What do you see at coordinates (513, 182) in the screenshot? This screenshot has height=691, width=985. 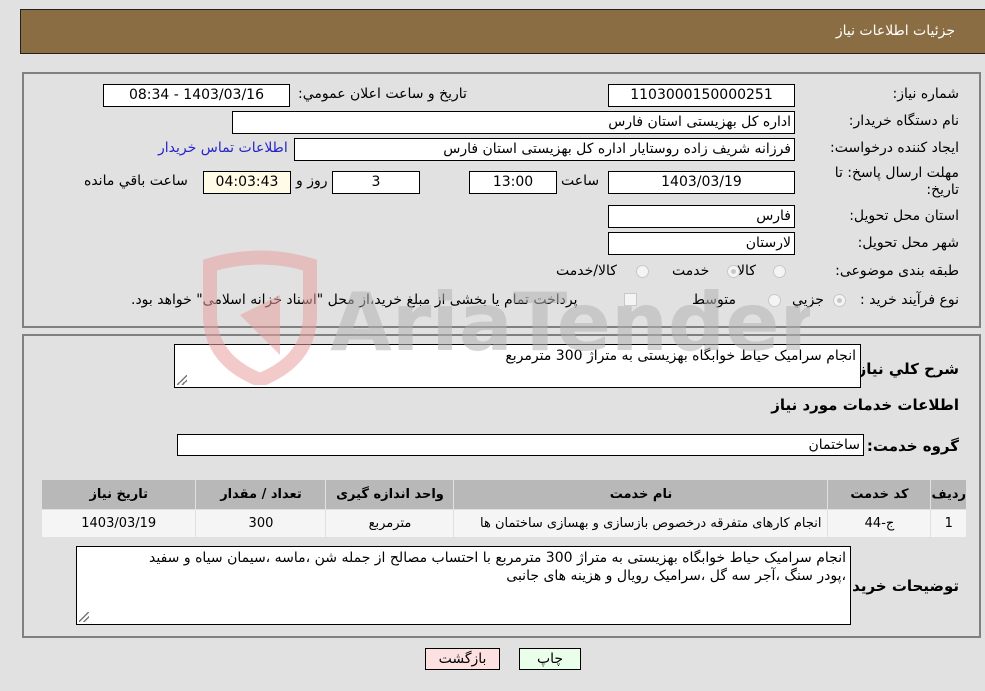 I see `deadline-time-field: 13:00` at bounding box center [513, 182].